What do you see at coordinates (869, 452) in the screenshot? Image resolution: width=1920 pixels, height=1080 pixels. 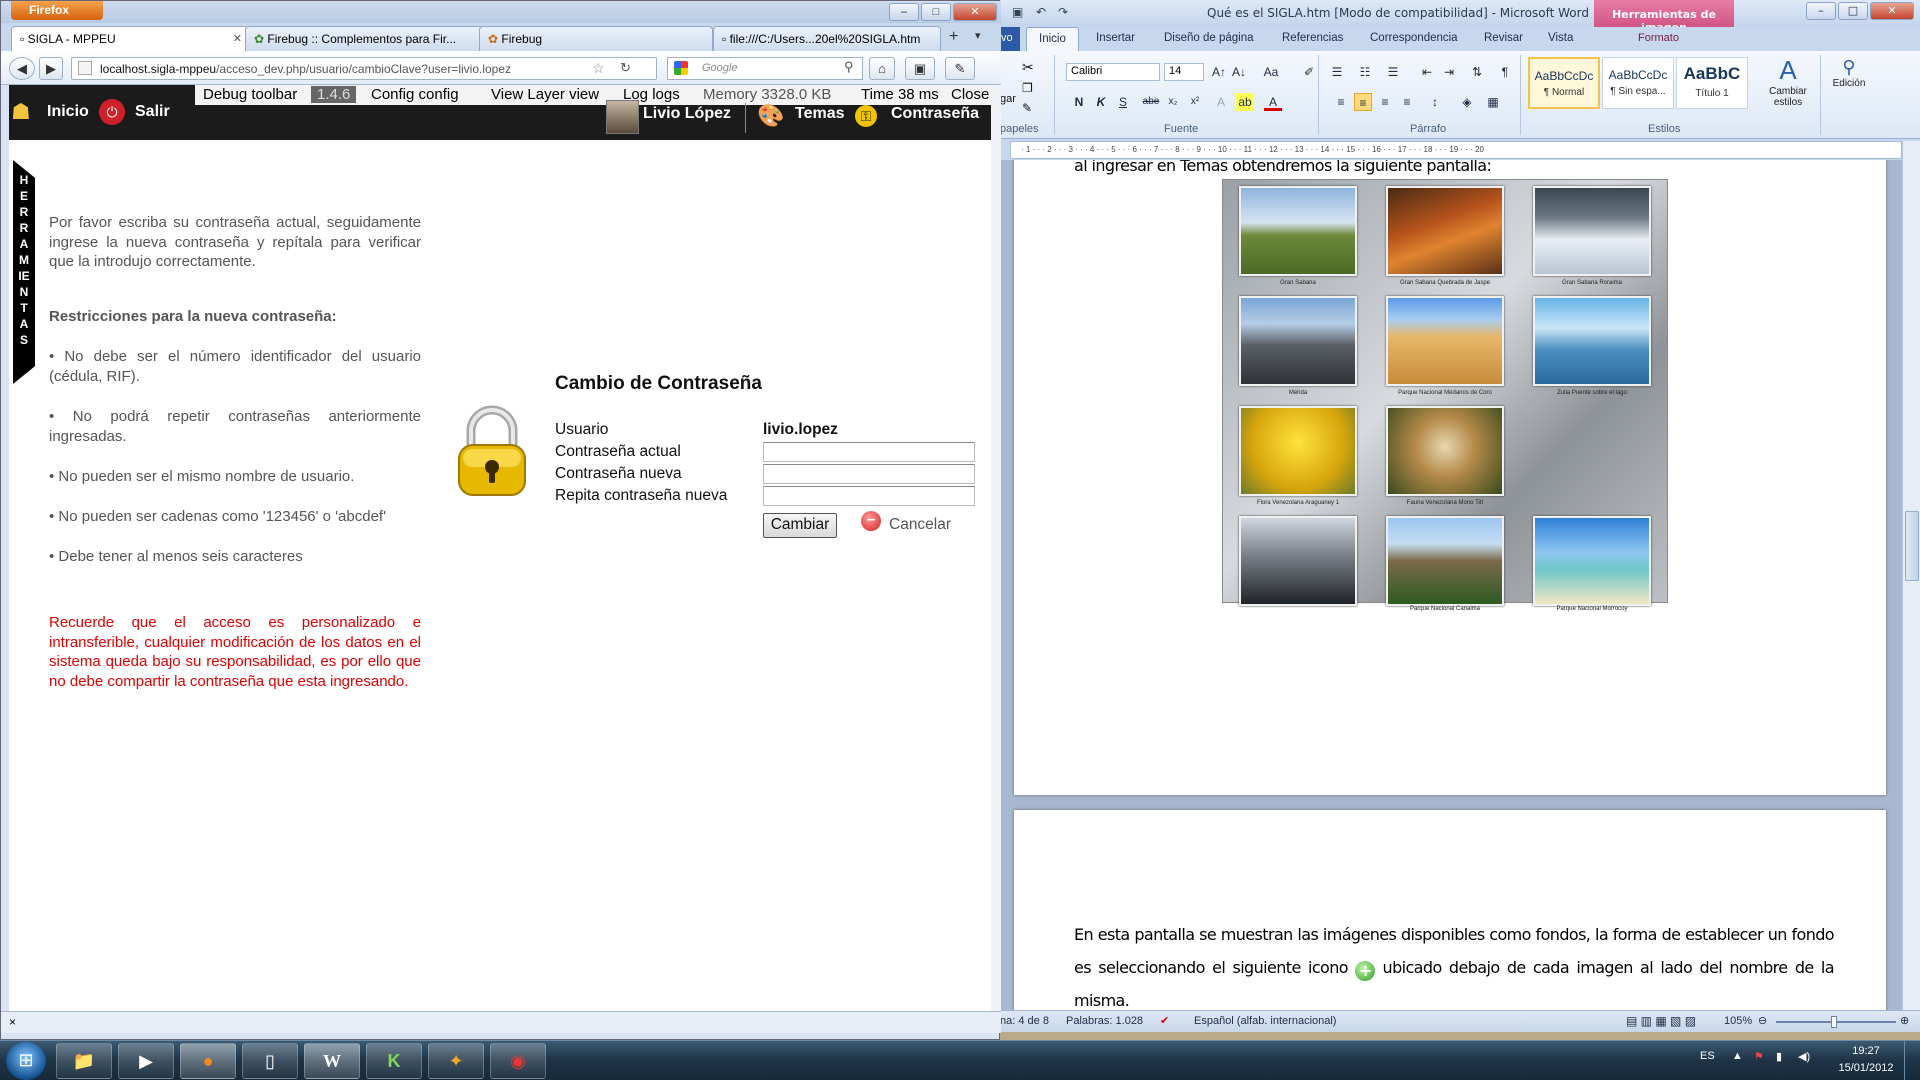 I see `current-password-field` at bounding box center [869, 452].